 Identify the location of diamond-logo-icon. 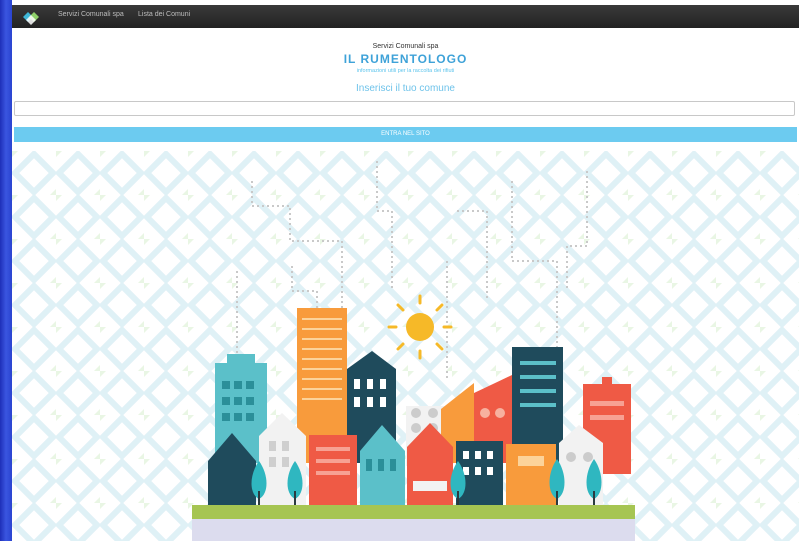
(31, 16).